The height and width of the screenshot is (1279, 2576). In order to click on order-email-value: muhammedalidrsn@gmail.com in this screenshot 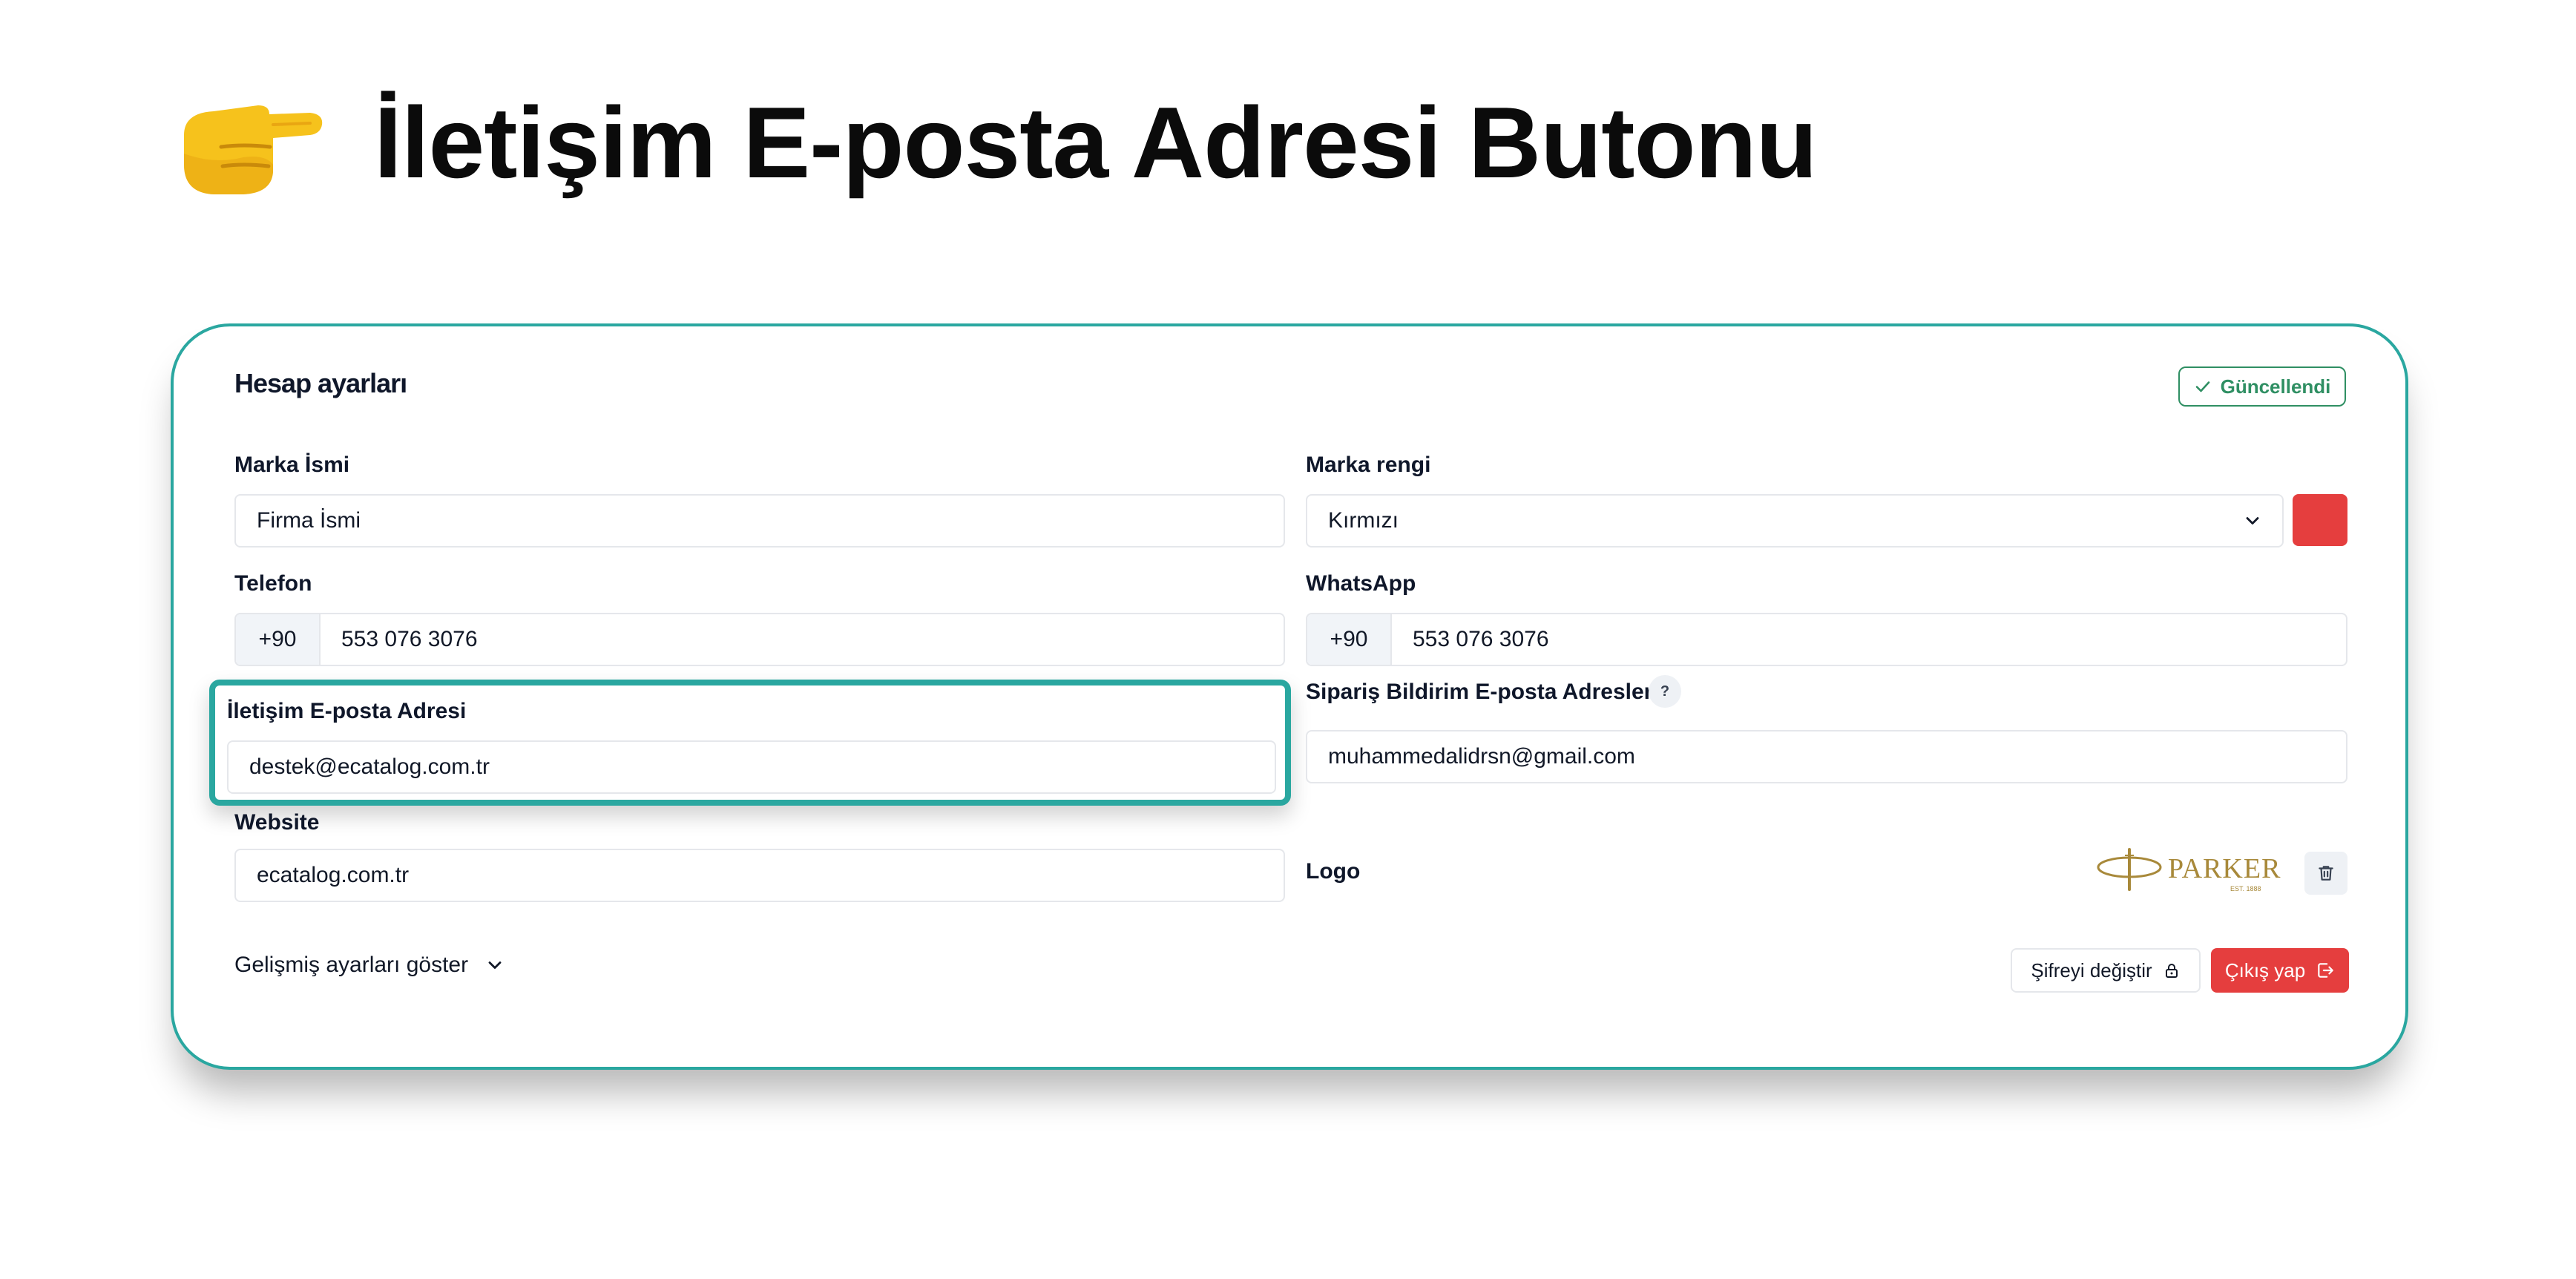, I will do `click(1481, 757)`.